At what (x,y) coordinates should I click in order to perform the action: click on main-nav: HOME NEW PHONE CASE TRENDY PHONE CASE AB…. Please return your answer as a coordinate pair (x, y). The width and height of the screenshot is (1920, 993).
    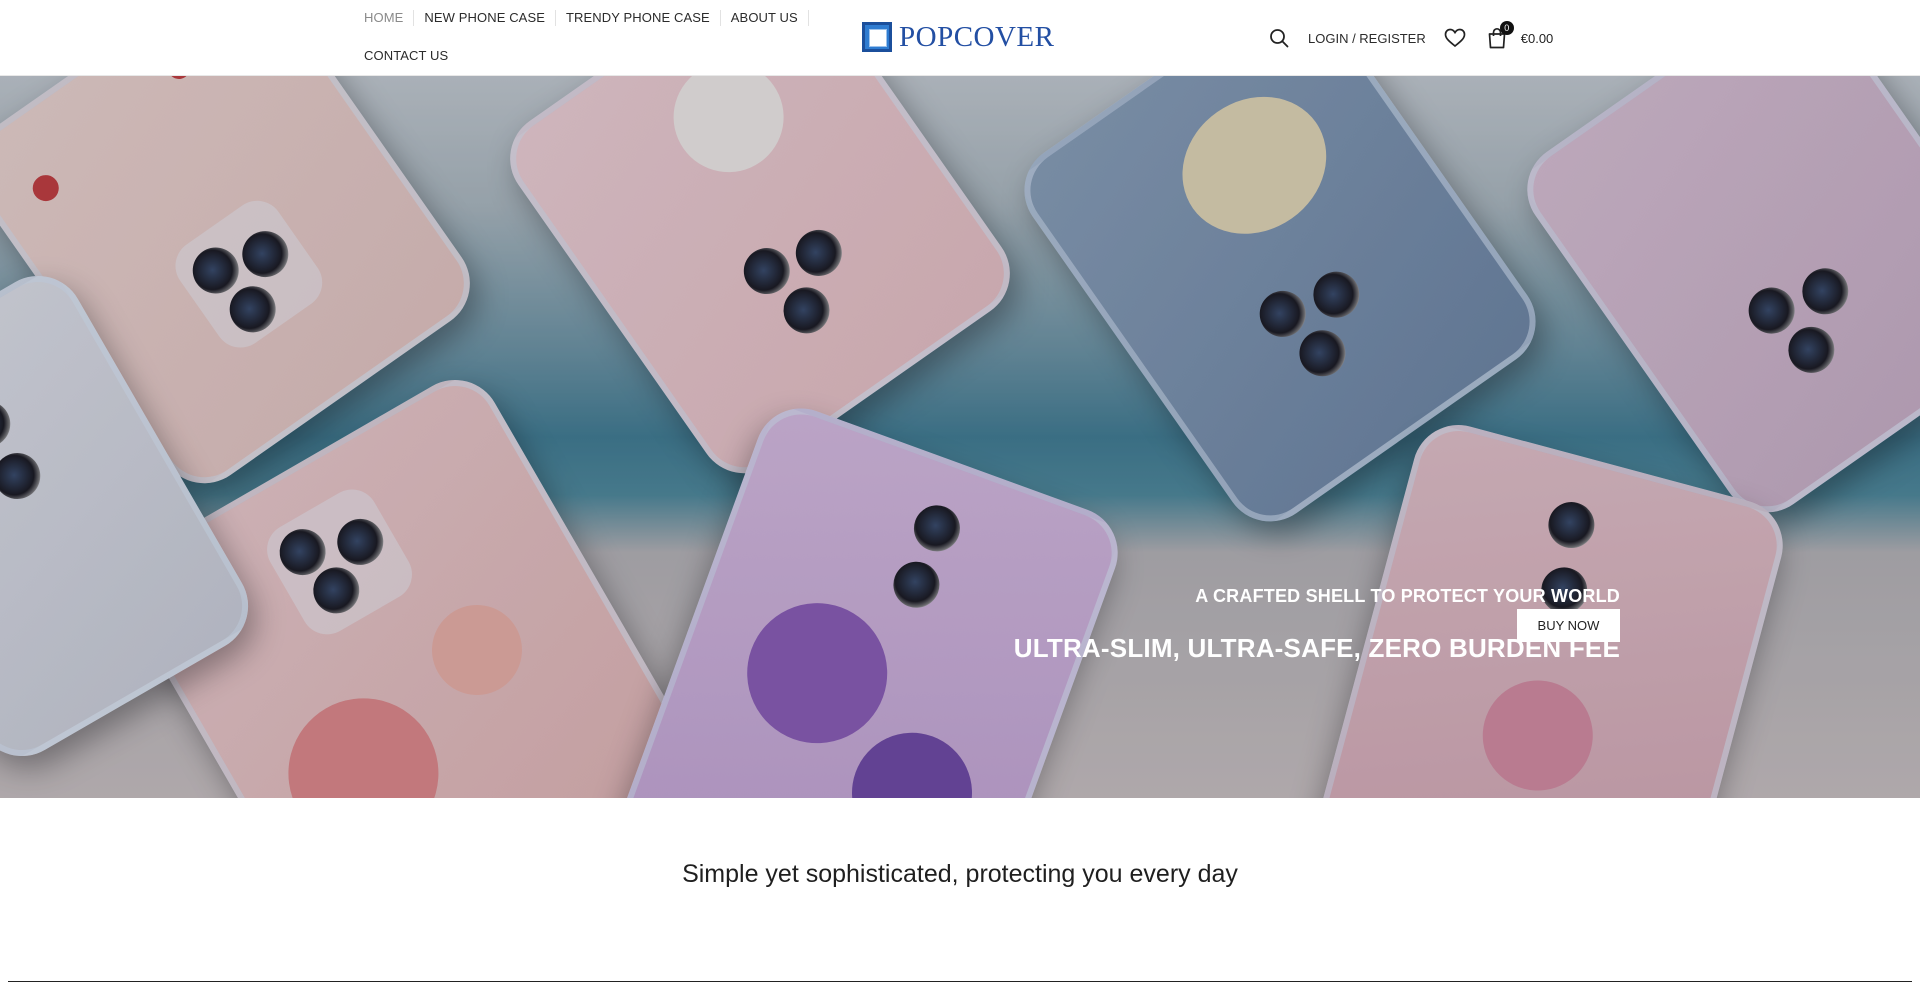
    Looking at the image, I should click on (589, 38).